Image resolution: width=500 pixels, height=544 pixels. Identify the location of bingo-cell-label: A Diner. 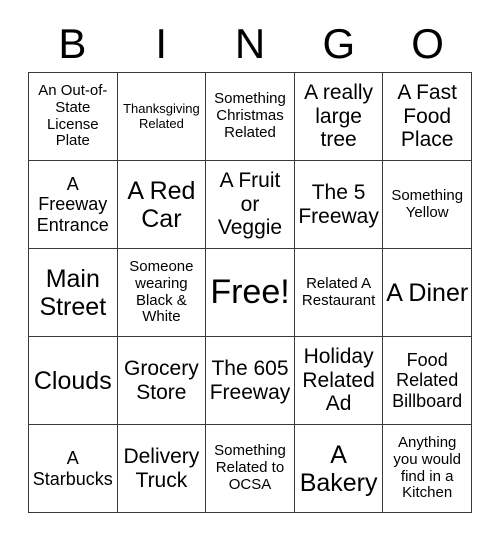
(427, 292).